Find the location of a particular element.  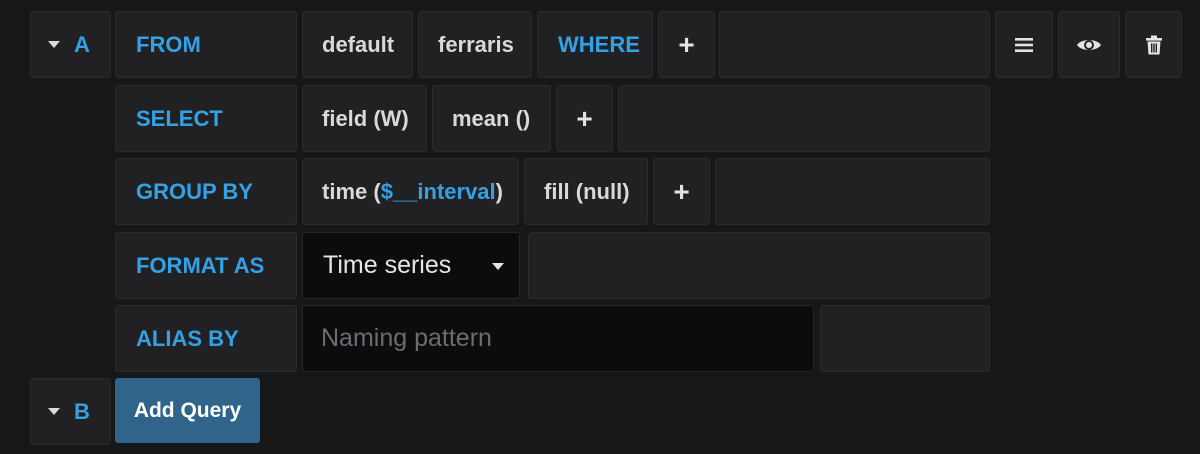

trash-icon is located at coordinates (1153, 44).